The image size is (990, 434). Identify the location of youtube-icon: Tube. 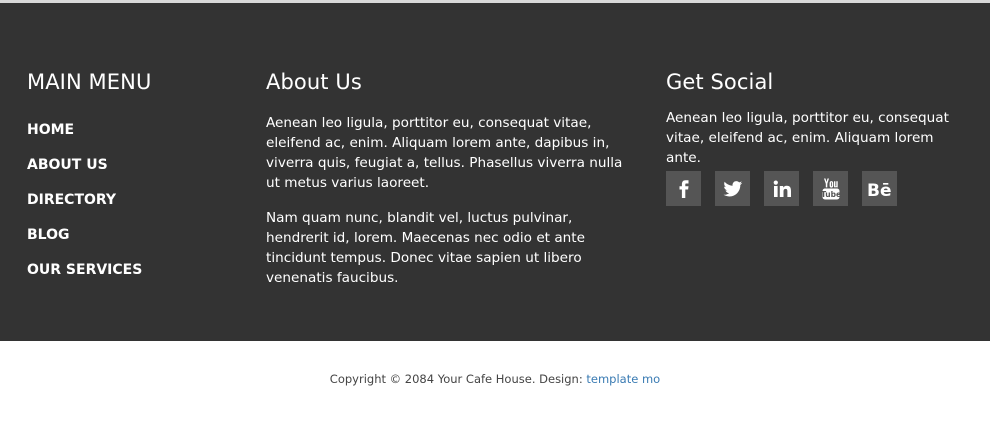
(830, 188).